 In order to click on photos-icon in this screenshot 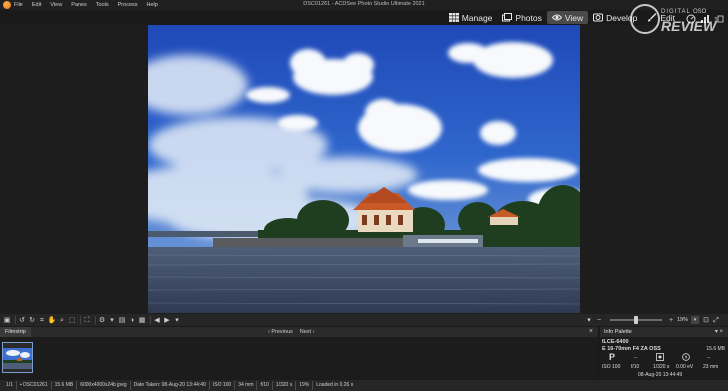, I will do `click(507, 17)`.